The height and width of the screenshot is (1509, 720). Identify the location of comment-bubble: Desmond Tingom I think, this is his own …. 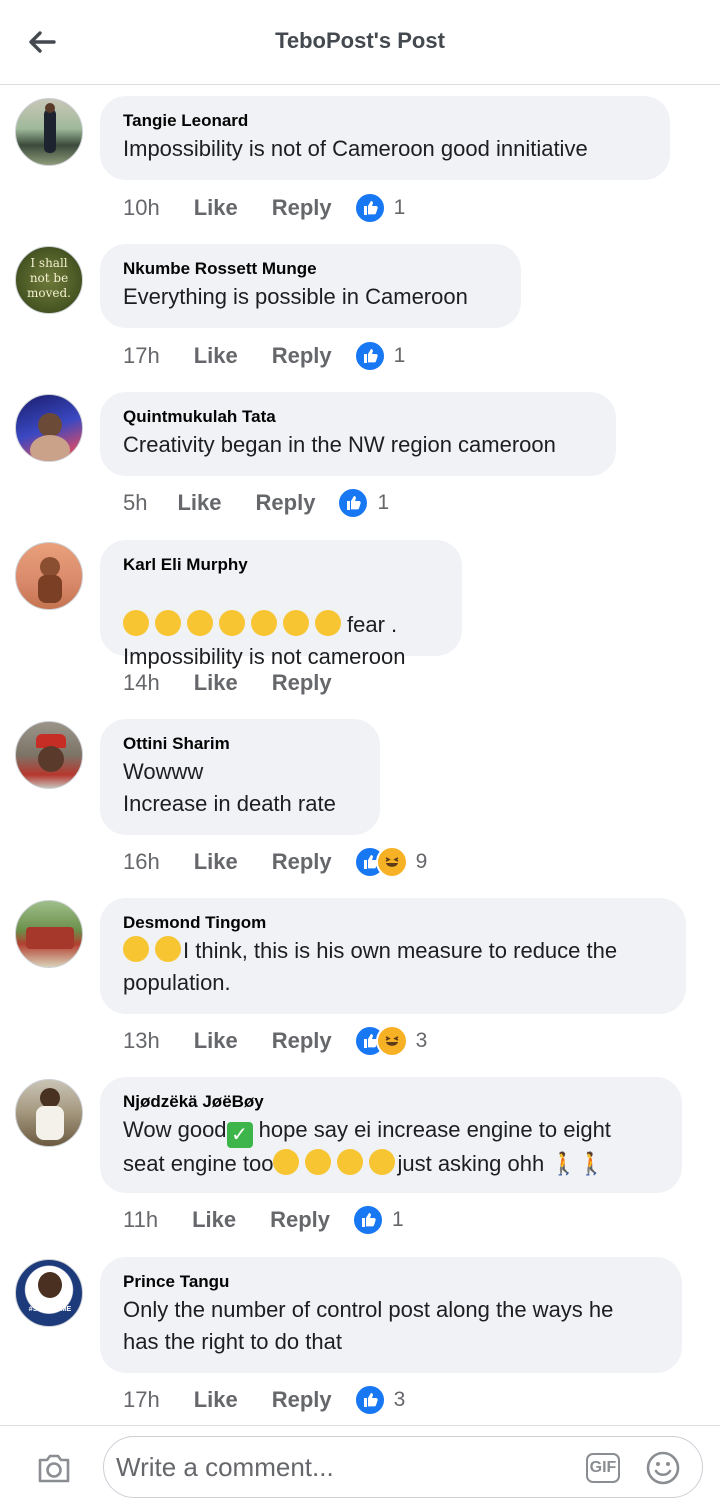
(393, 956).